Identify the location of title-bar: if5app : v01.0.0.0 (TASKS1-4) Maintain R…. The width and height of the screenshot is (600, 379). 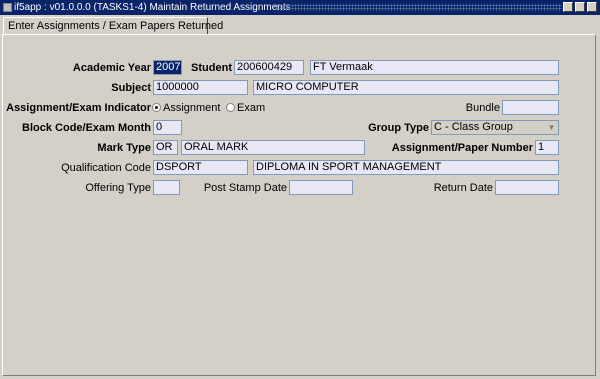
(300, 7).